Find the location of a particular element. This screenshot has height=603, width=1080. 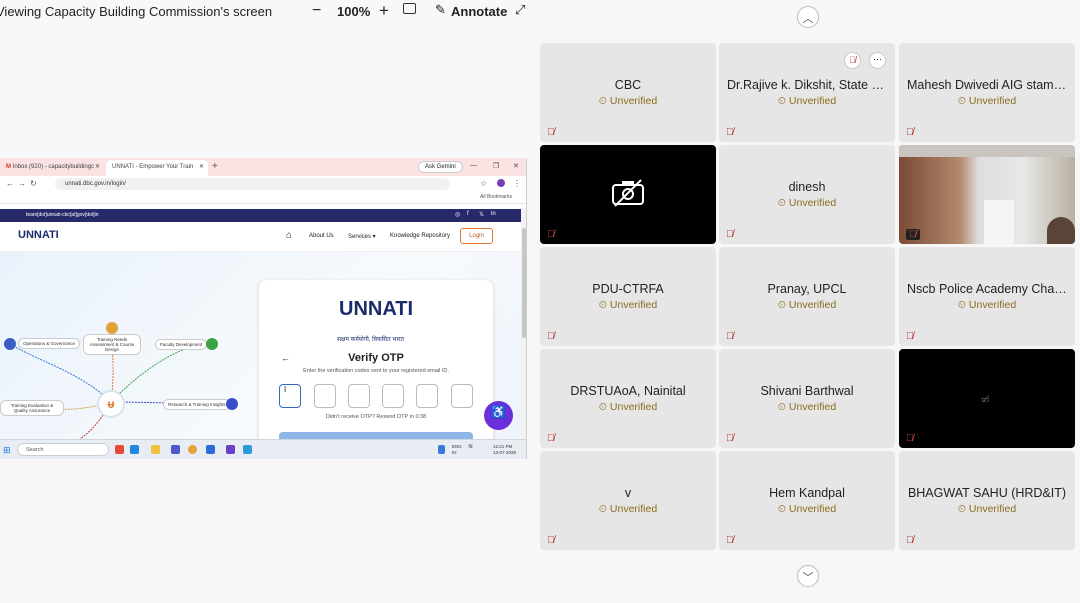

reload-icon: ↻ is located at coordinates (33, 183).